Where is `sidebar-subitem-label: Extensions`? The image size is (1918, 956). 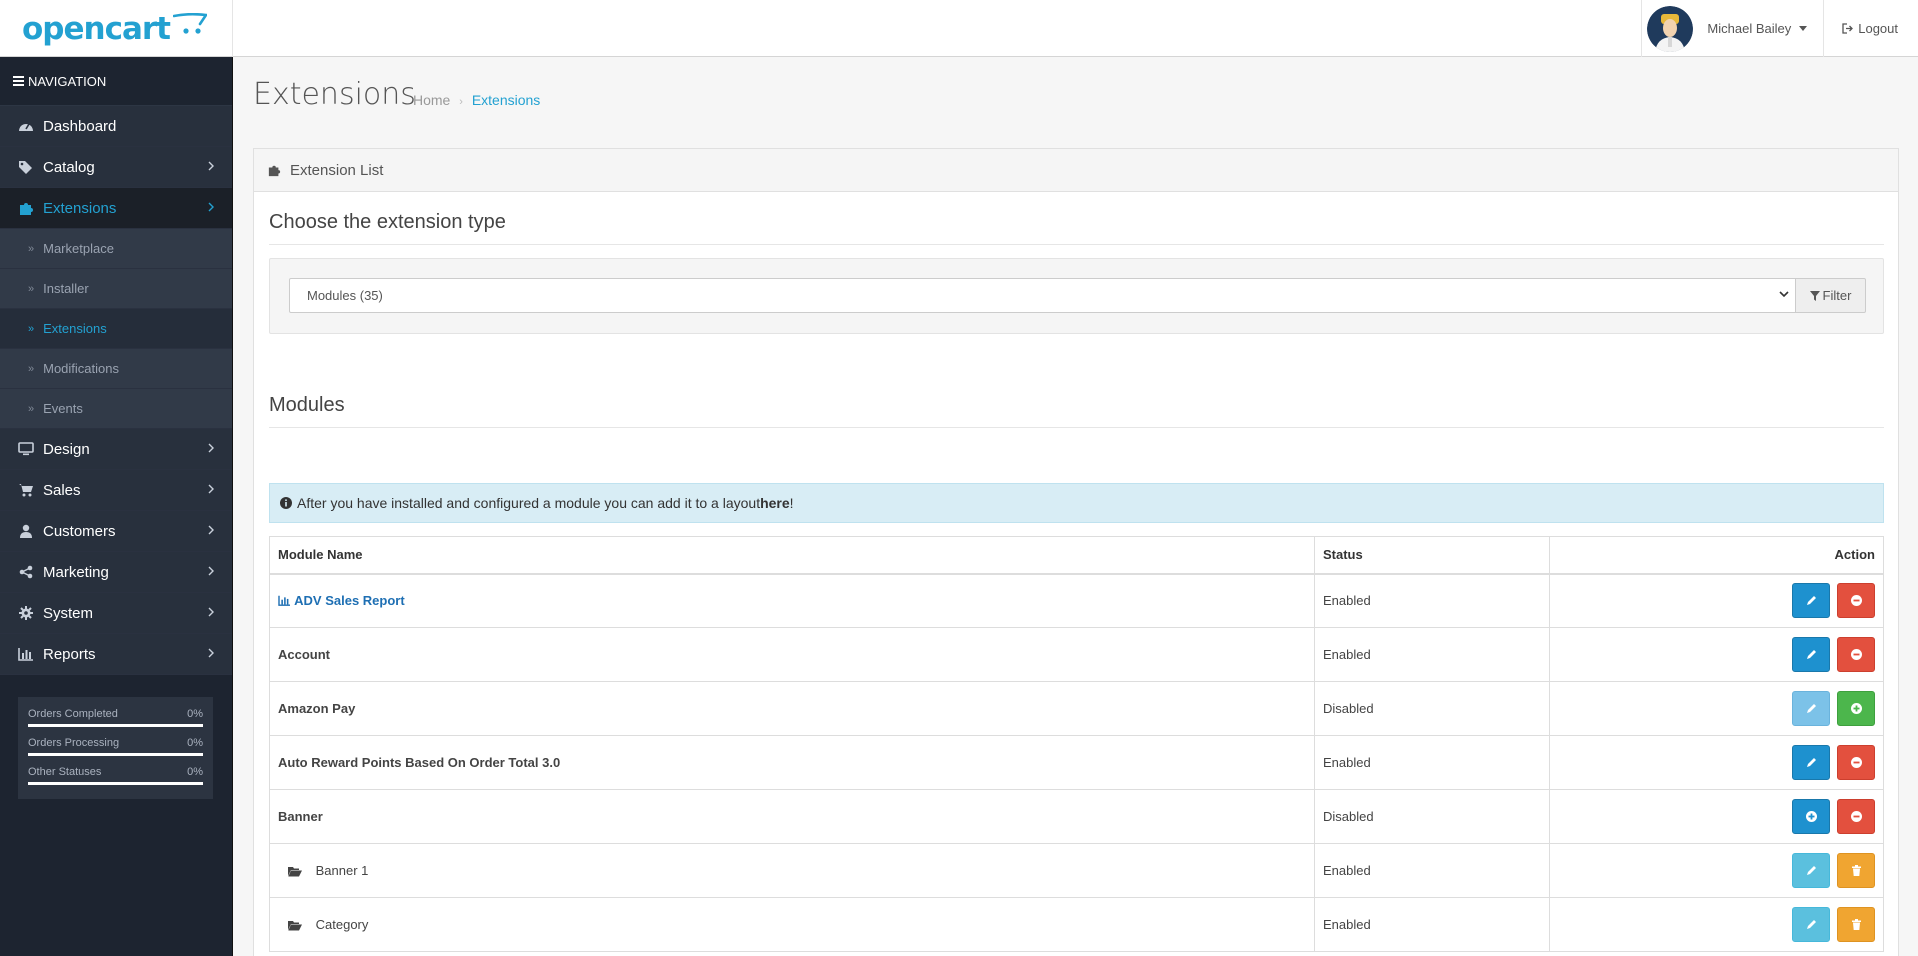 sidebar-subitem-label: Extensions is located at coordinates (75, 328).